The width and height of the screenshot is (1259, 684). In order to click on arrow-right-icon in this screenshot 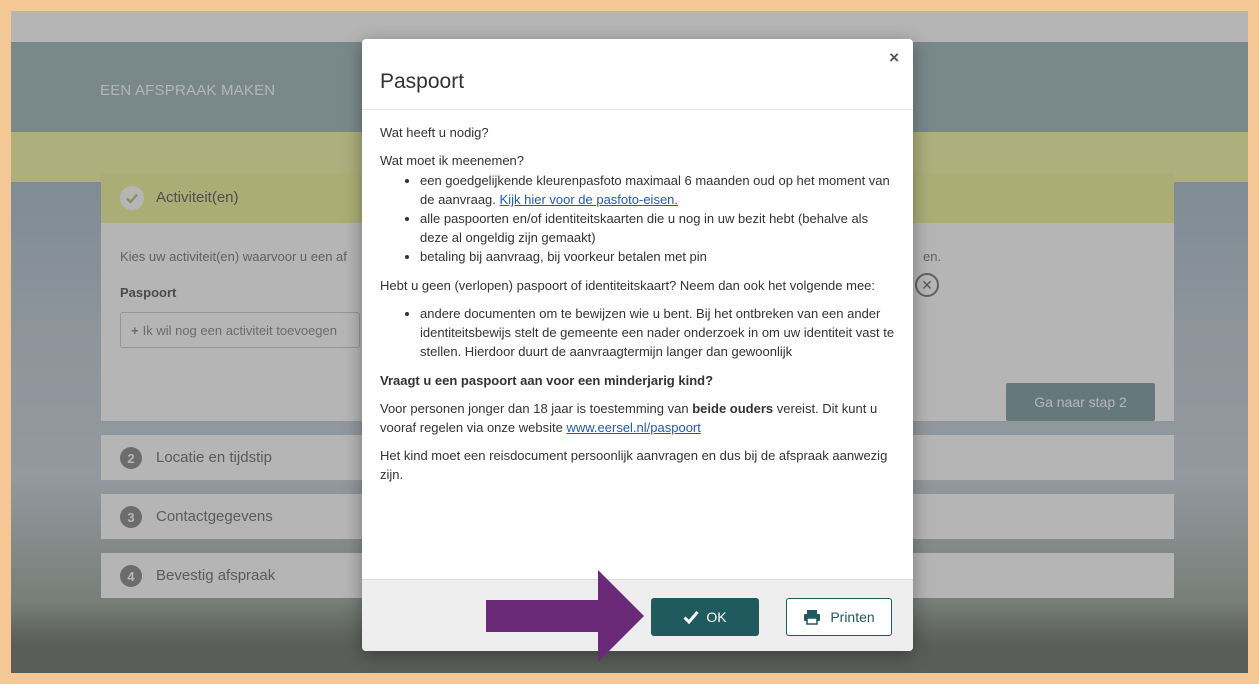, I will do `click(565, 616)`.